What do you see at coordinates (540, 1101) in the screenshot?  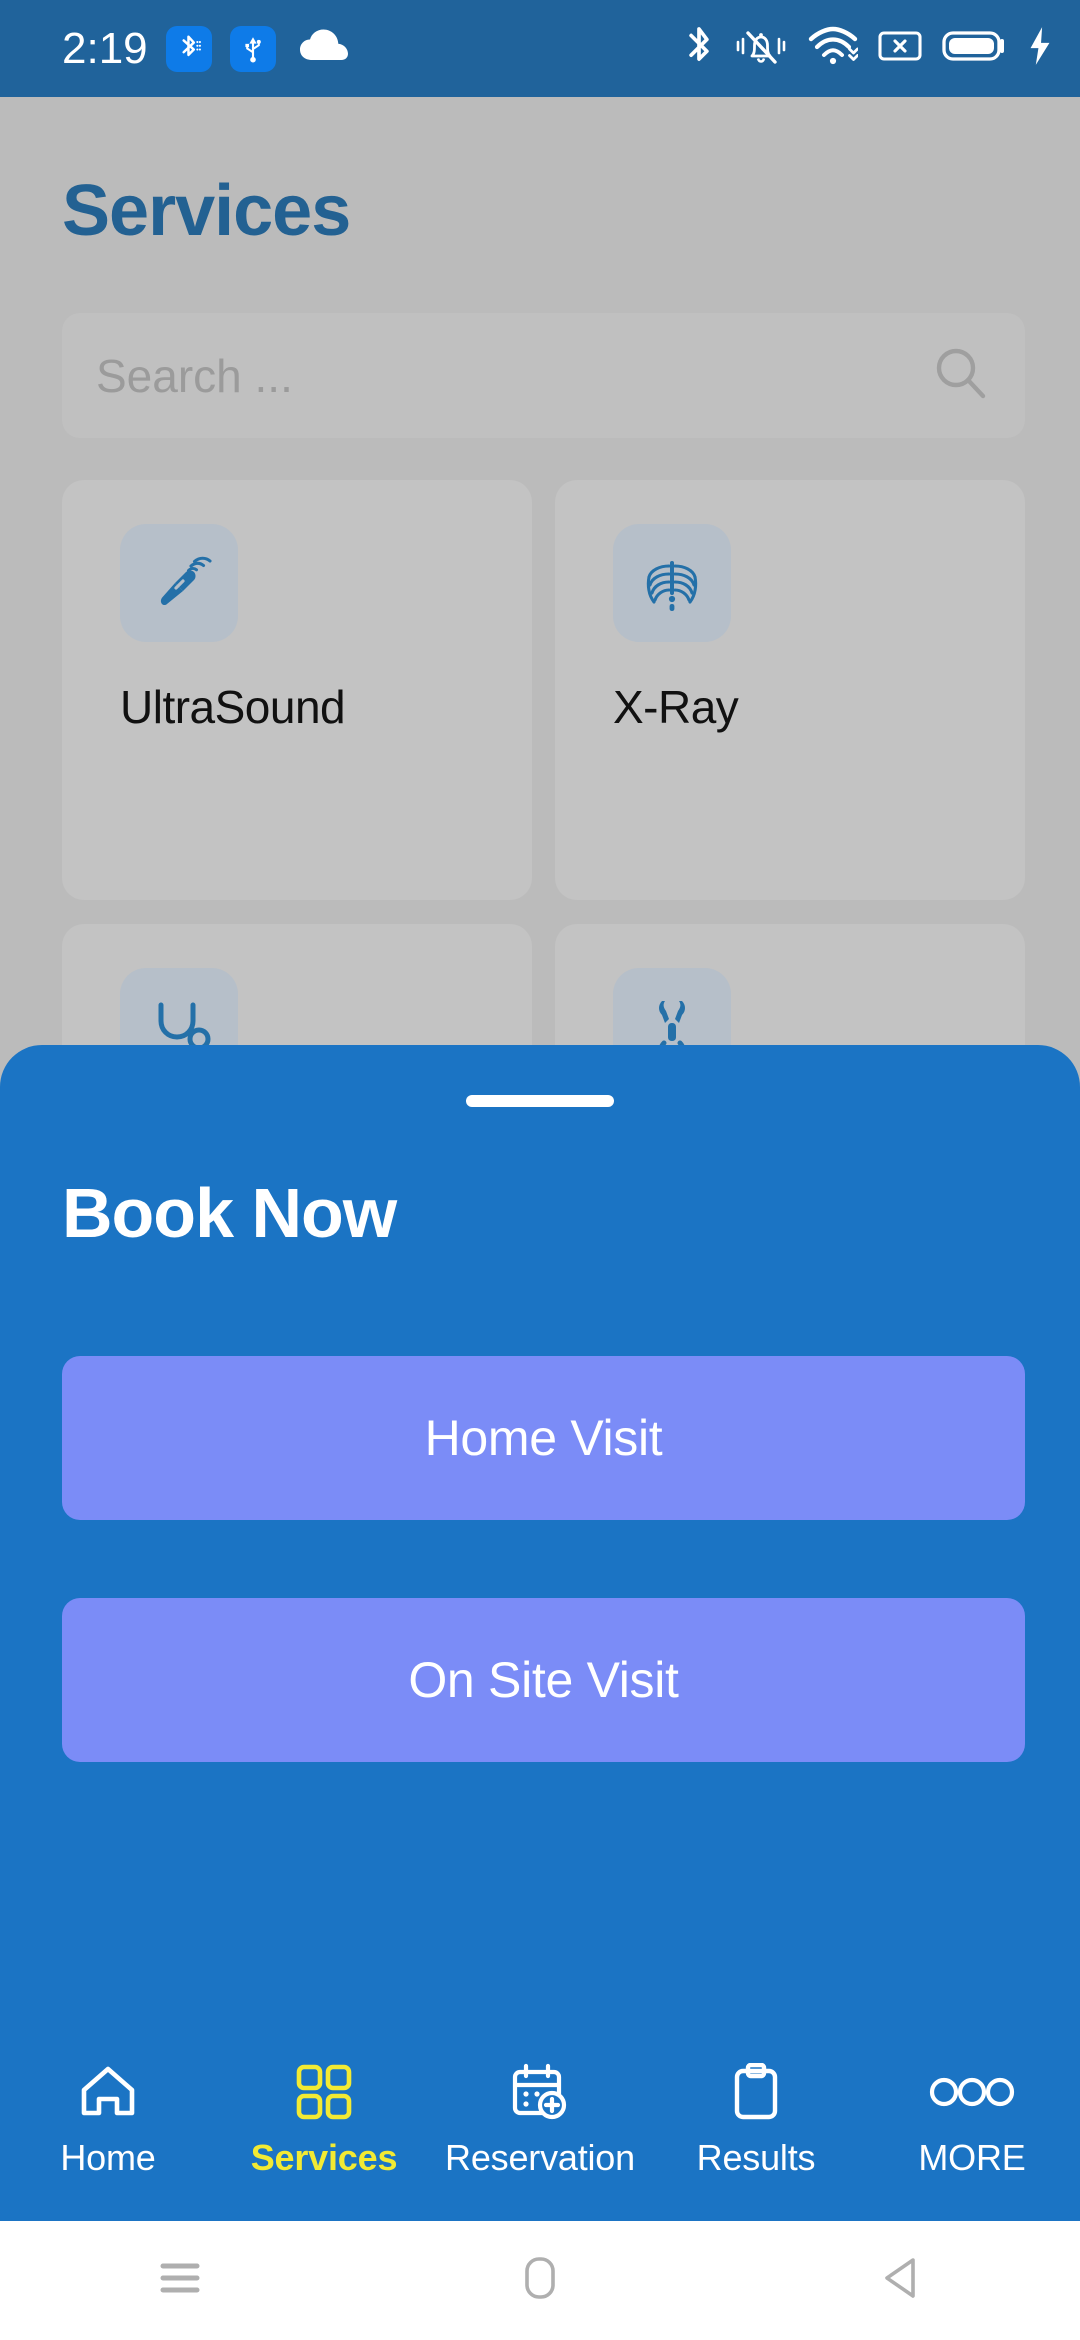 I see `drag-handle` at bounding box center [540, 1101].